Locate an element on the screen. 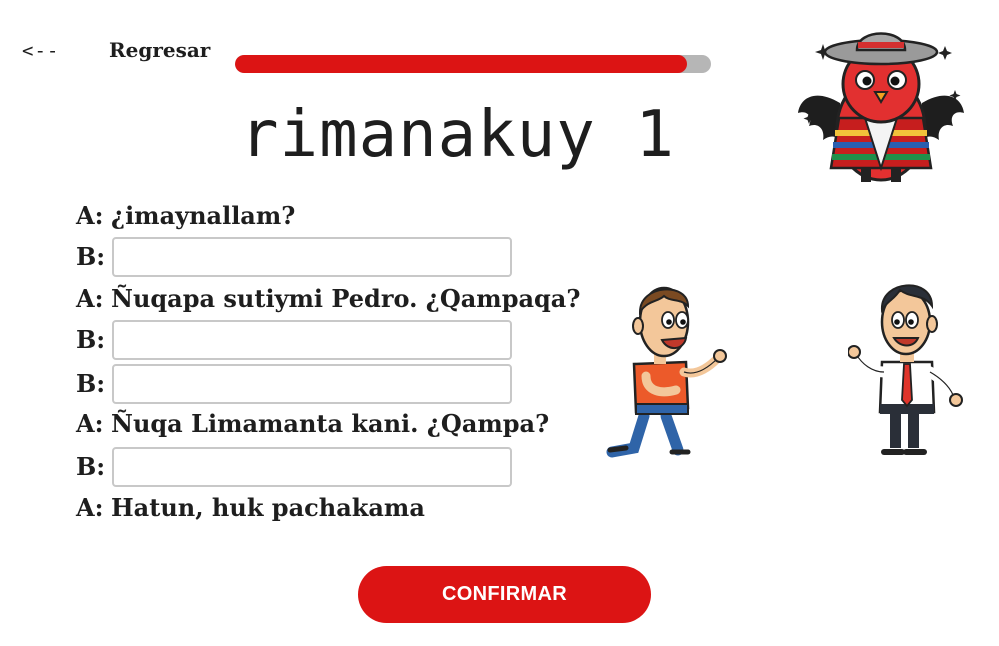 This screenshot has height=646, width=999. person-tie-icon is located at coordinates (905, 369).